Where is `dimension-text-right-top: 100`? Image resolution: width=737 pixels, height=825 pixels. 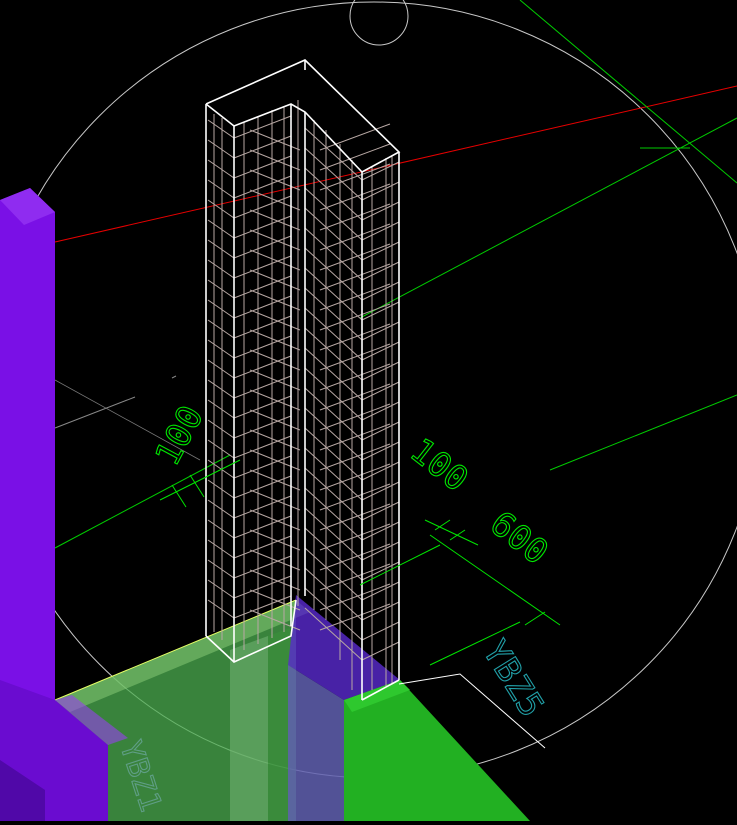
dimension-text-right-top: 100 is located at coordinates (438, 465).